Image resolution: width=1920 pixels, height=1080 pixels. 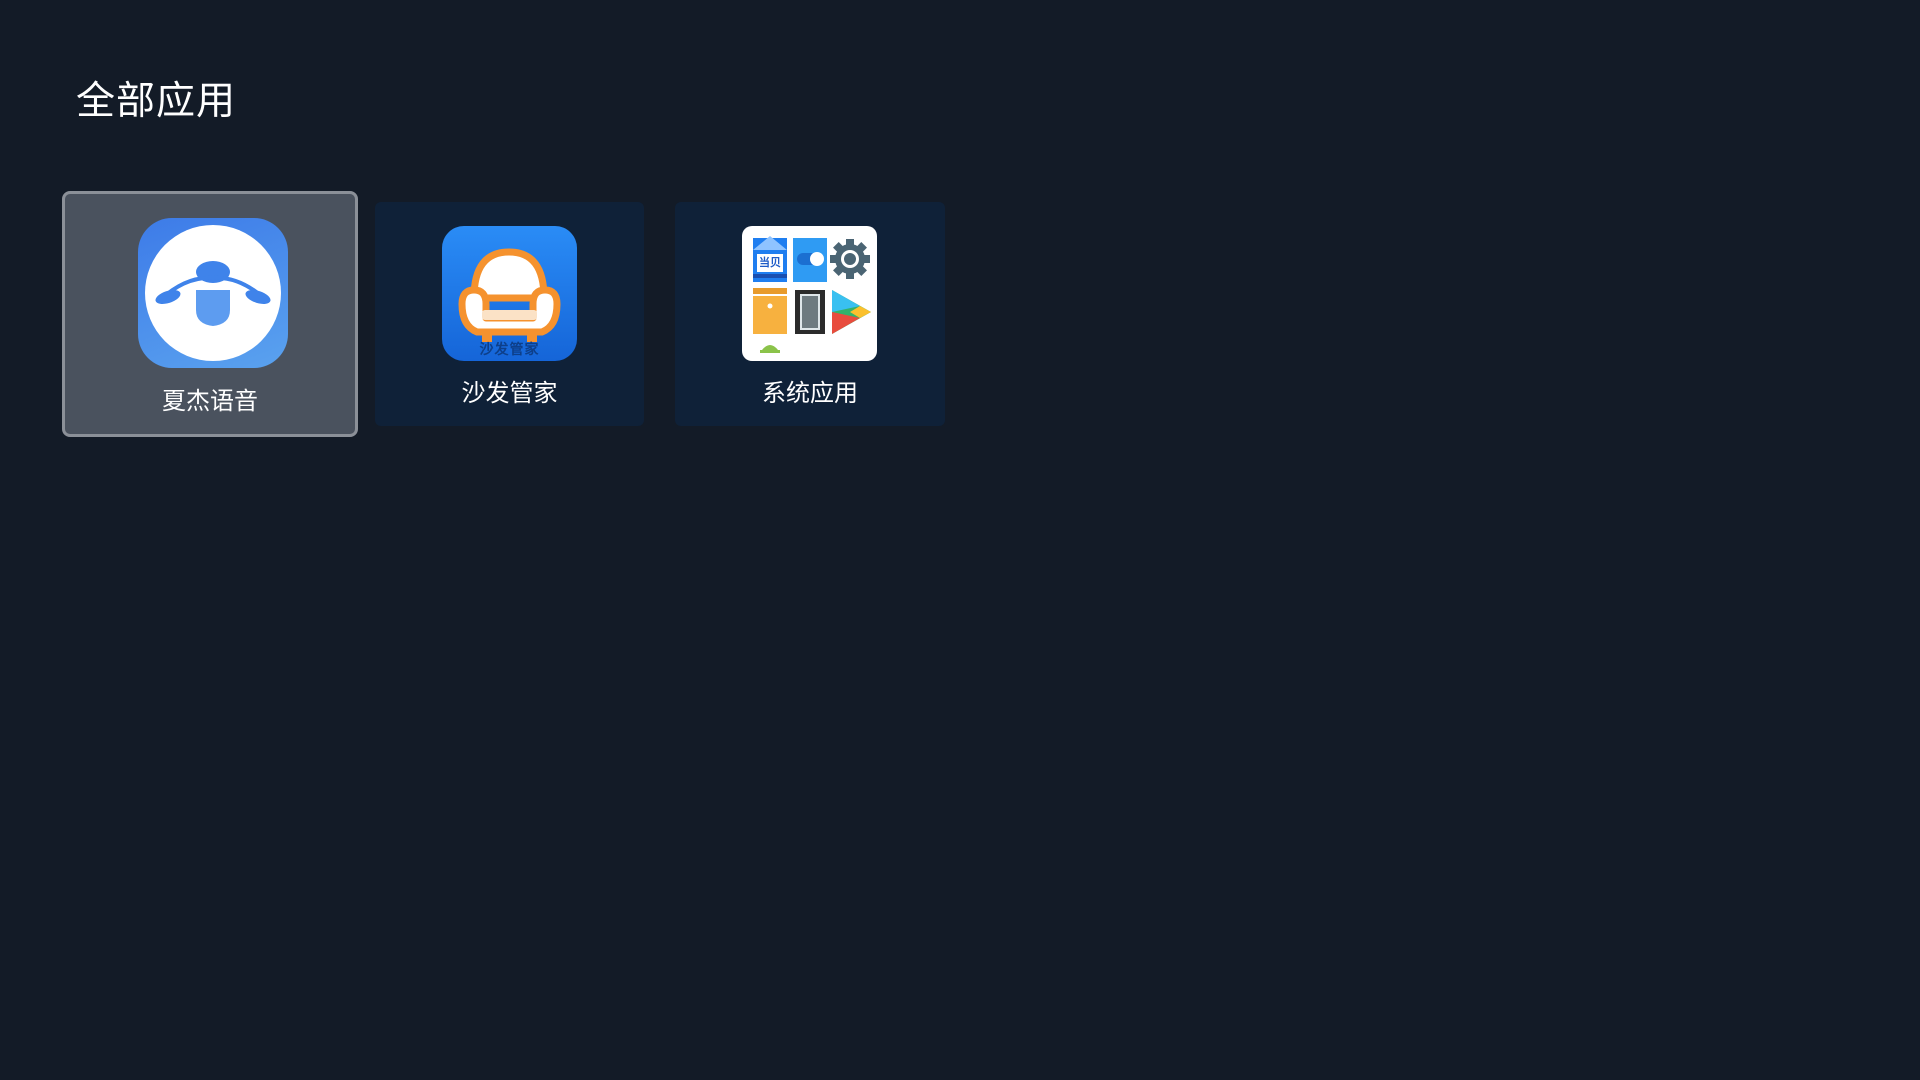 I want to click on sofa-icon: 沙发管家, so click(x=509, y=293).